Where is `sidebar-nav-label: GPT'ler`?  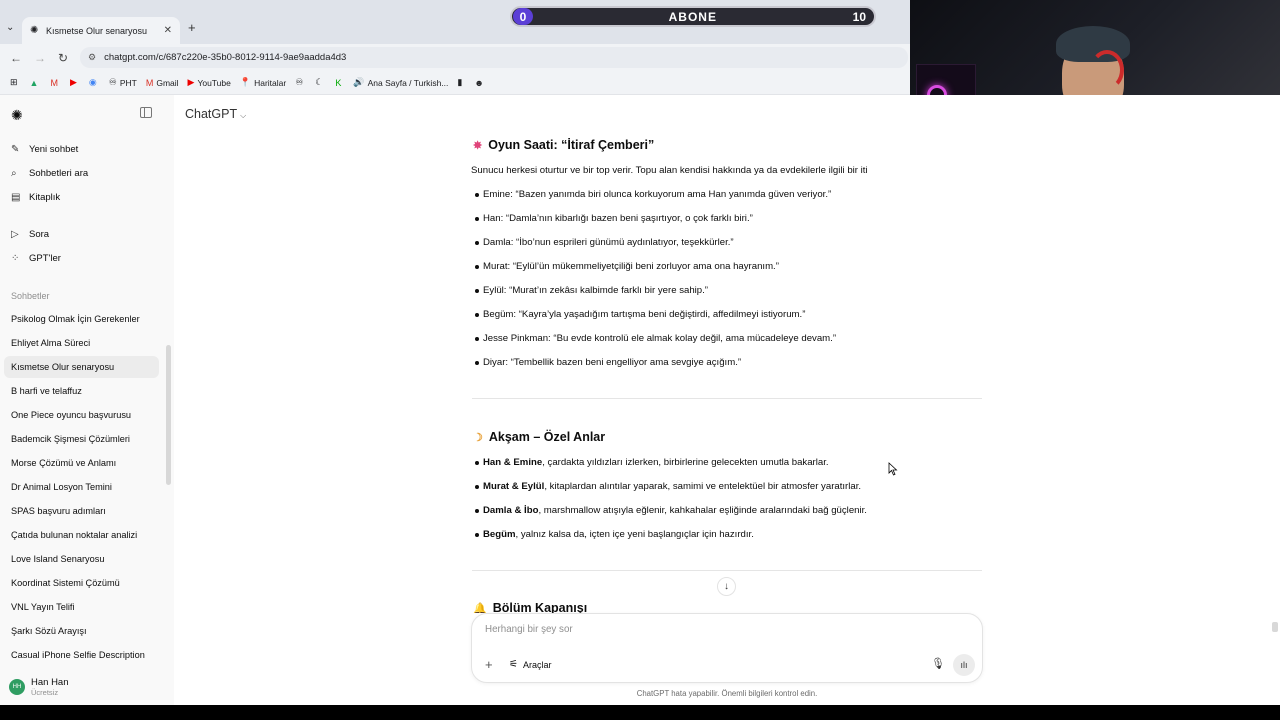
sidebar-nav-label: GPT'ler is located at coordinates (45, 258).